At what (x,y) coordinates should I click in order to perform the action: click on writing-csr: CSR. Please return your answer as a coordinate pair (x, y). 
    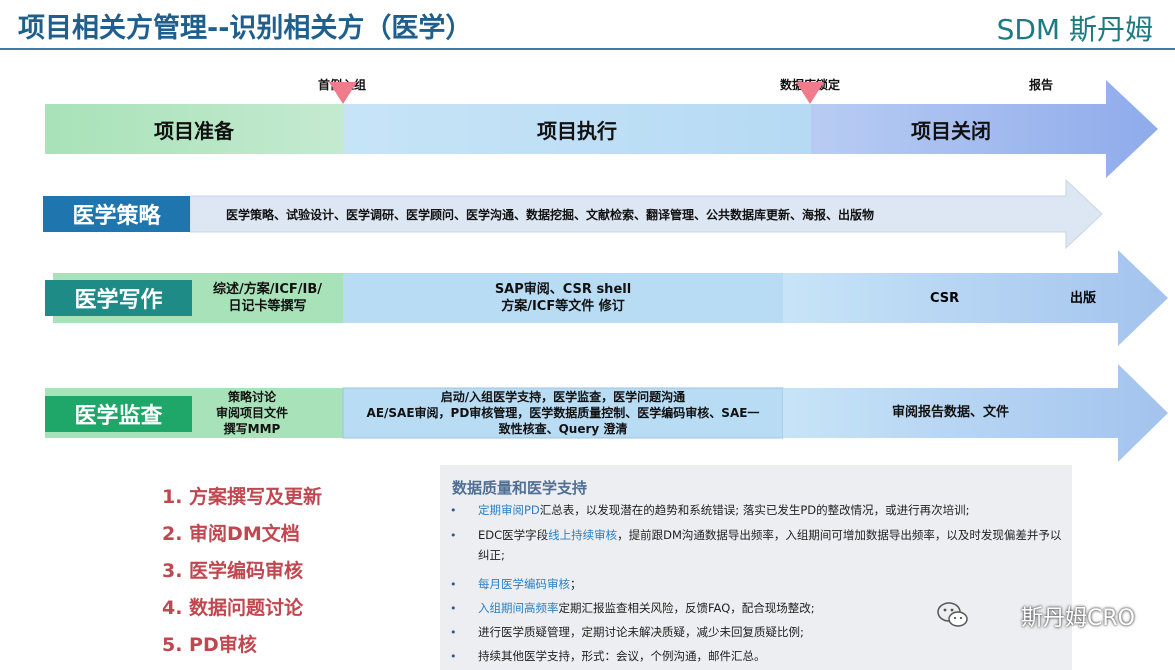
    Looking at the image, I should click on (945, 298).